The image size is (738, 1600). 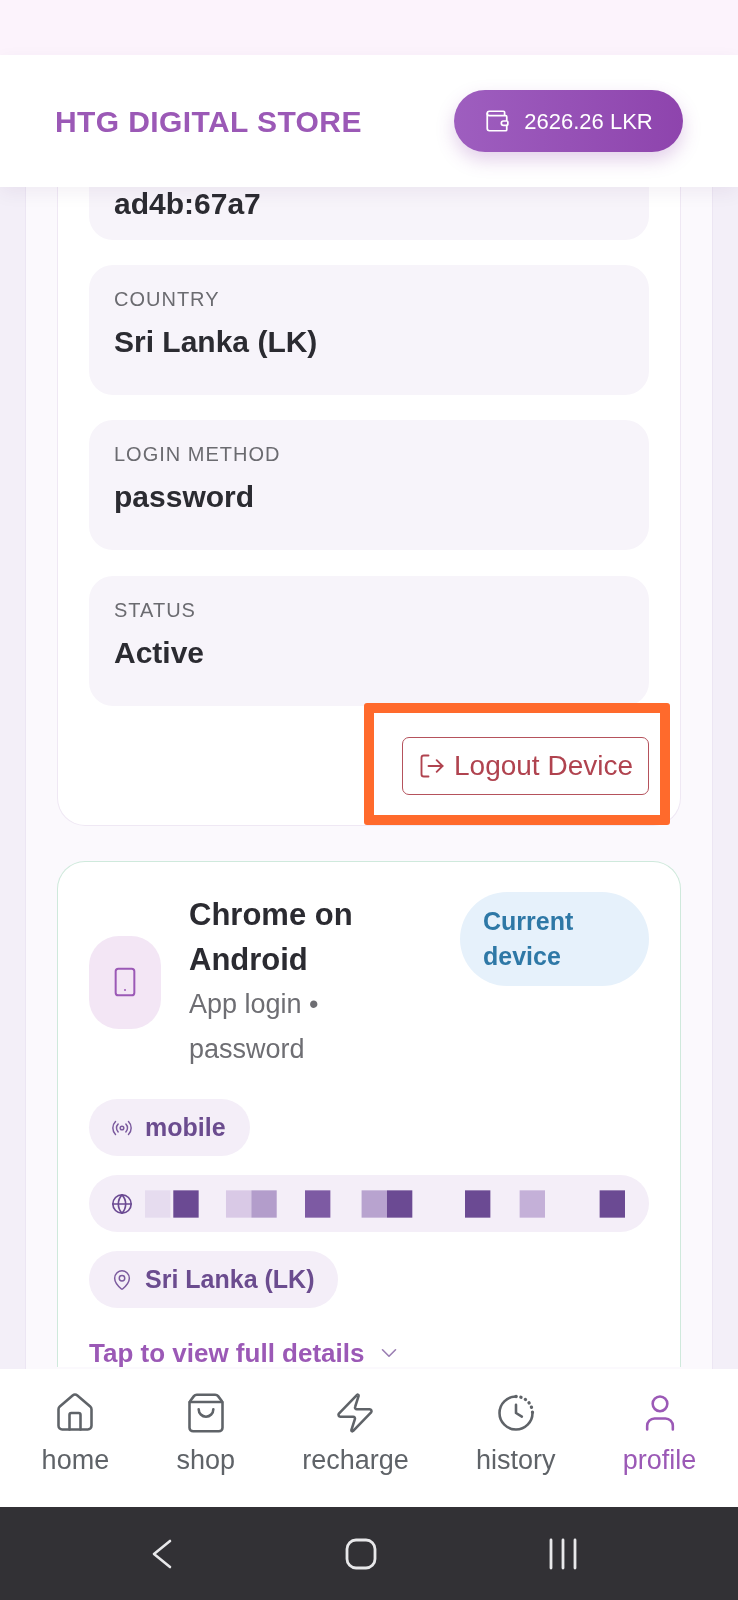 What do you see at coordinates (188, 204) in the screenshot?
I see `field-value: ad4b:67a7` at bounding box center [188, 204].